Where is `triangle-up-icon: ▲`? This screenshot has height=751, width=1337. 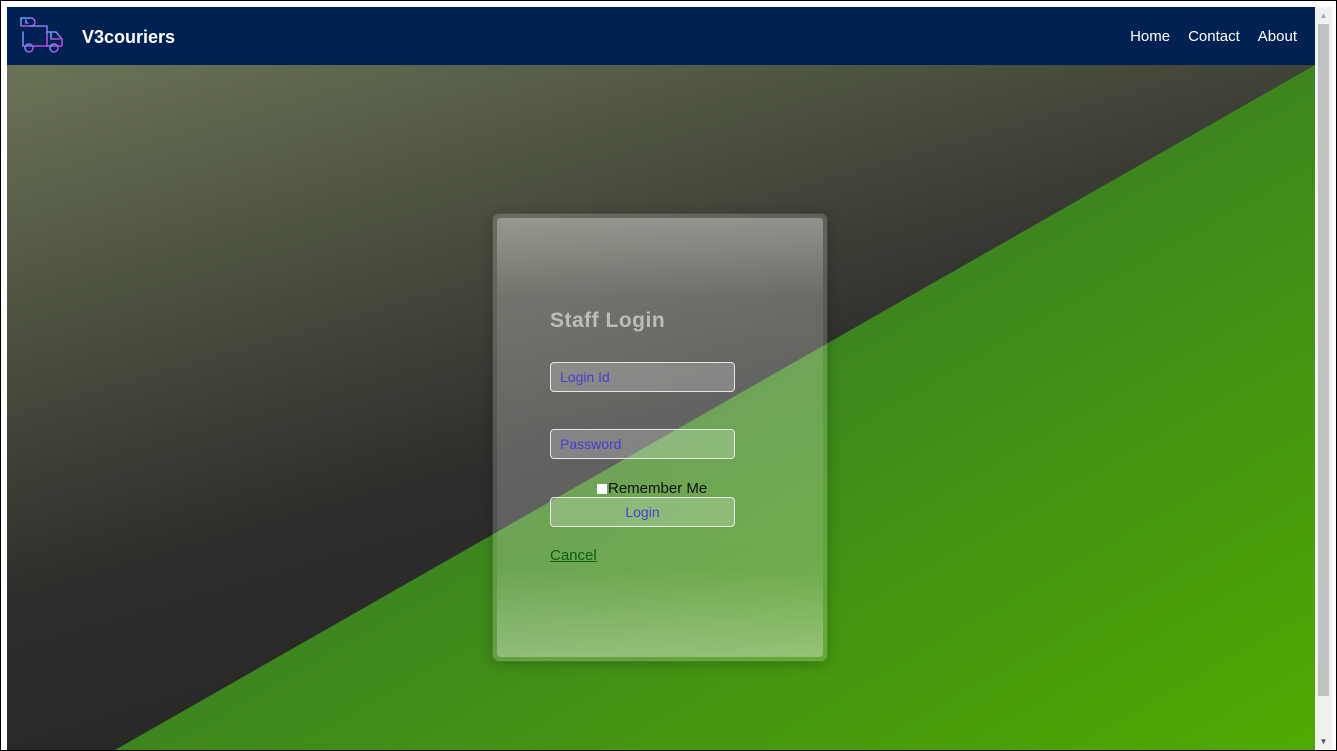 triangle-up-icon: ▲ is located at coordinates (1323, 15).